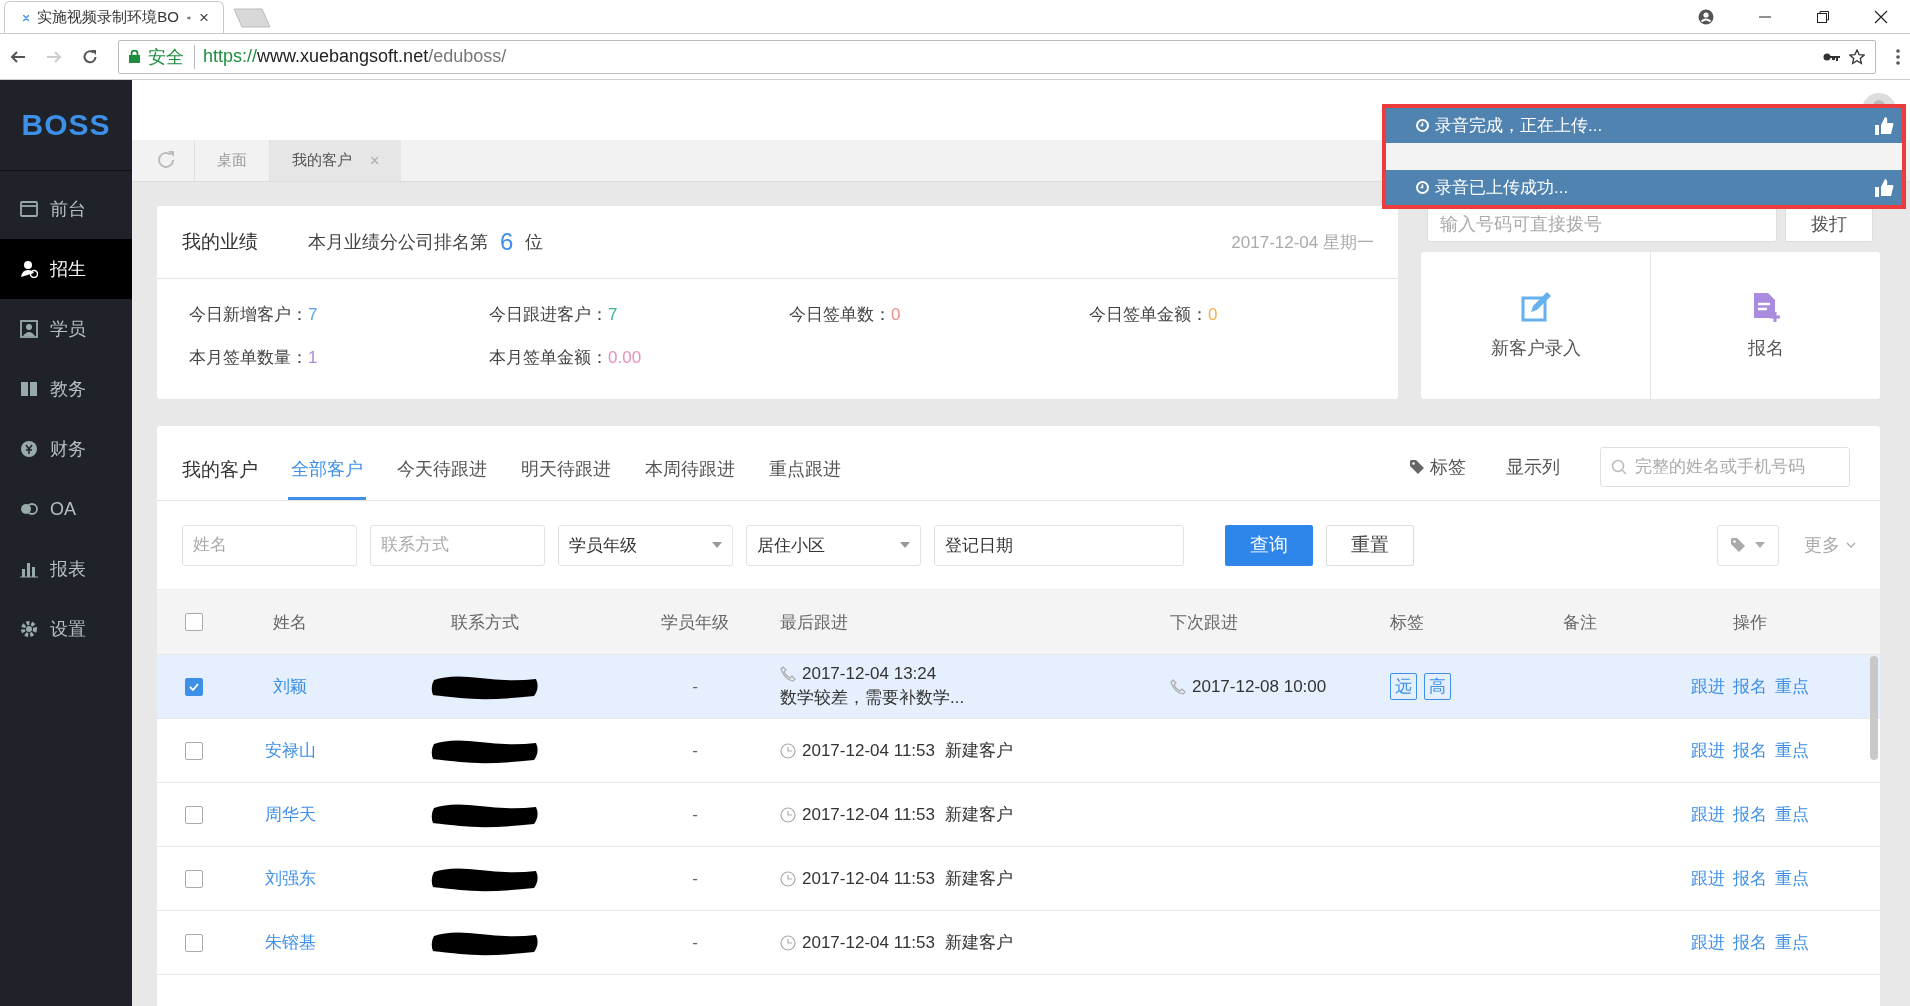  What do you see at coordinates (548, 357) in the screenshot?
I see `stat-label: 本月签单金额：` at bounding box center [548, 357].